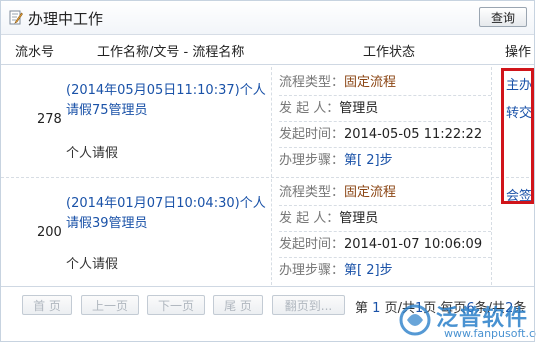  I want to click on query-button: 查询, so click(503, 17).